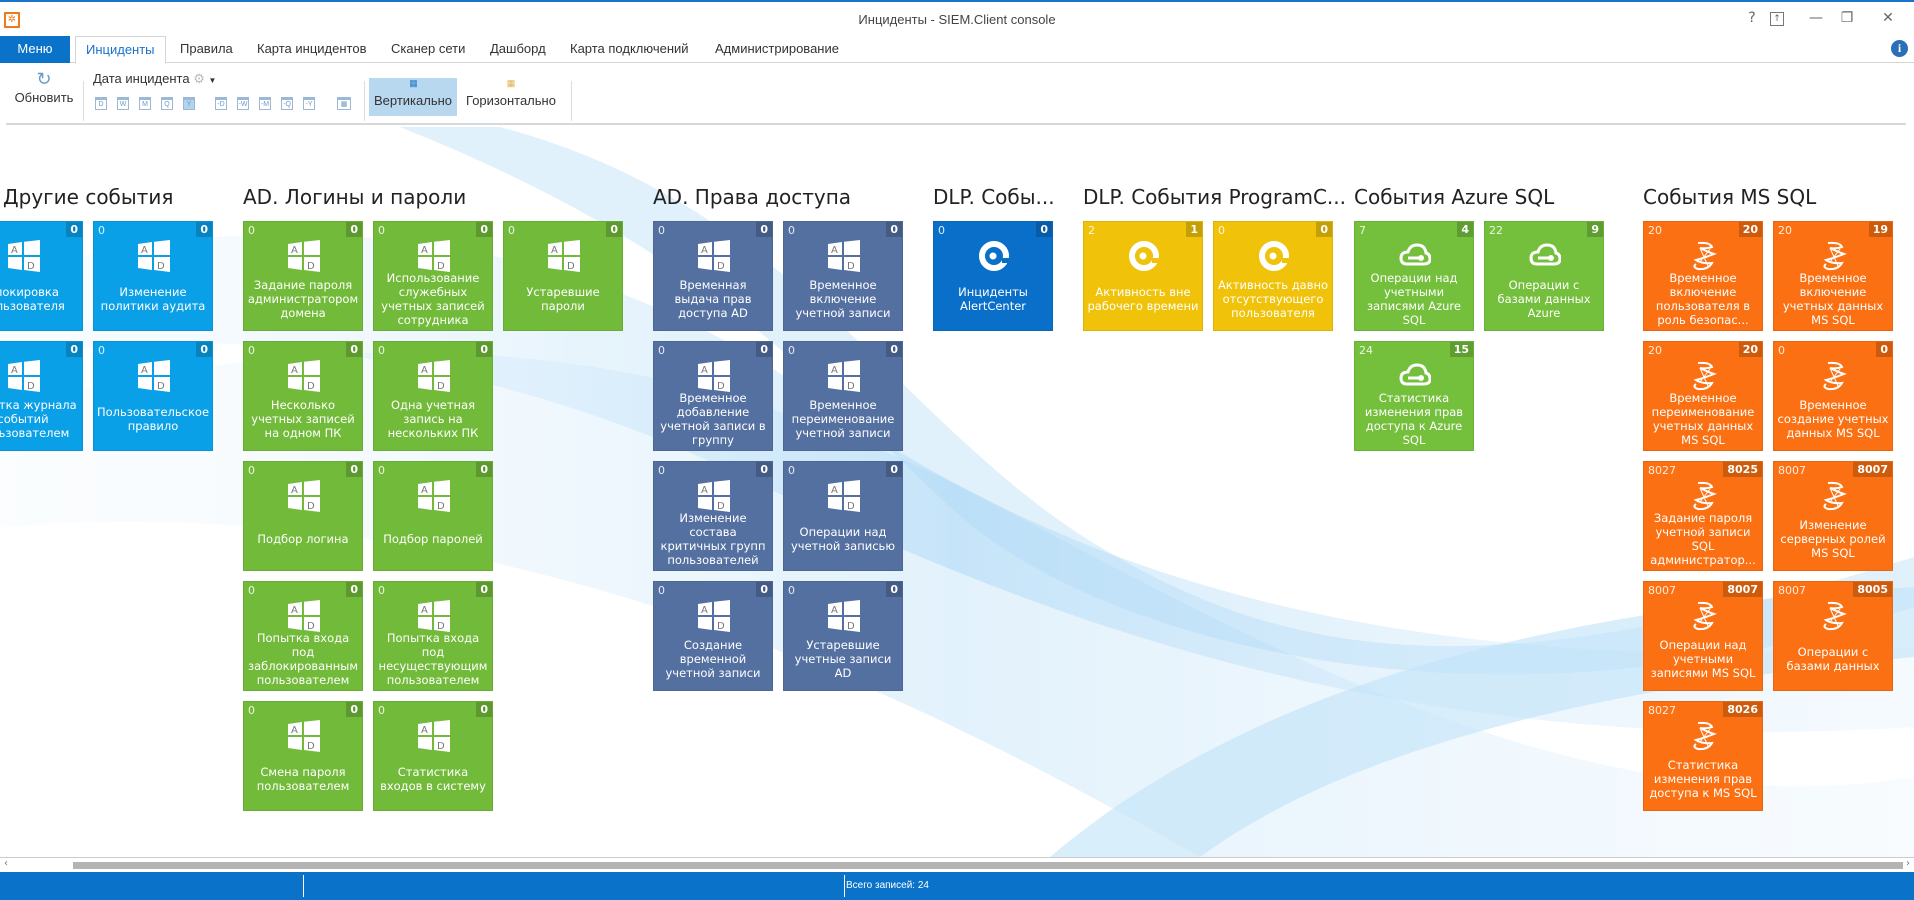 Image resolution: width=1914 pixels, height=900 pixels. I want to click on refresh-button: ↻ Обновить, so click(44, 87).